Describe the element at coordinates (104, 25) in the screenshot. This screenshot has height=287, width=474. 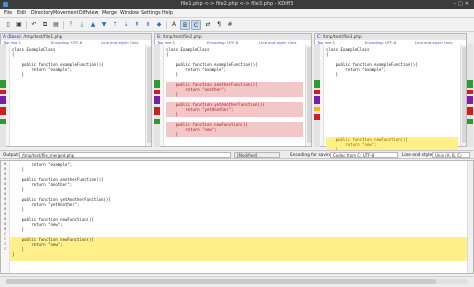
I see `next-delta-icon: ▼` at that location.